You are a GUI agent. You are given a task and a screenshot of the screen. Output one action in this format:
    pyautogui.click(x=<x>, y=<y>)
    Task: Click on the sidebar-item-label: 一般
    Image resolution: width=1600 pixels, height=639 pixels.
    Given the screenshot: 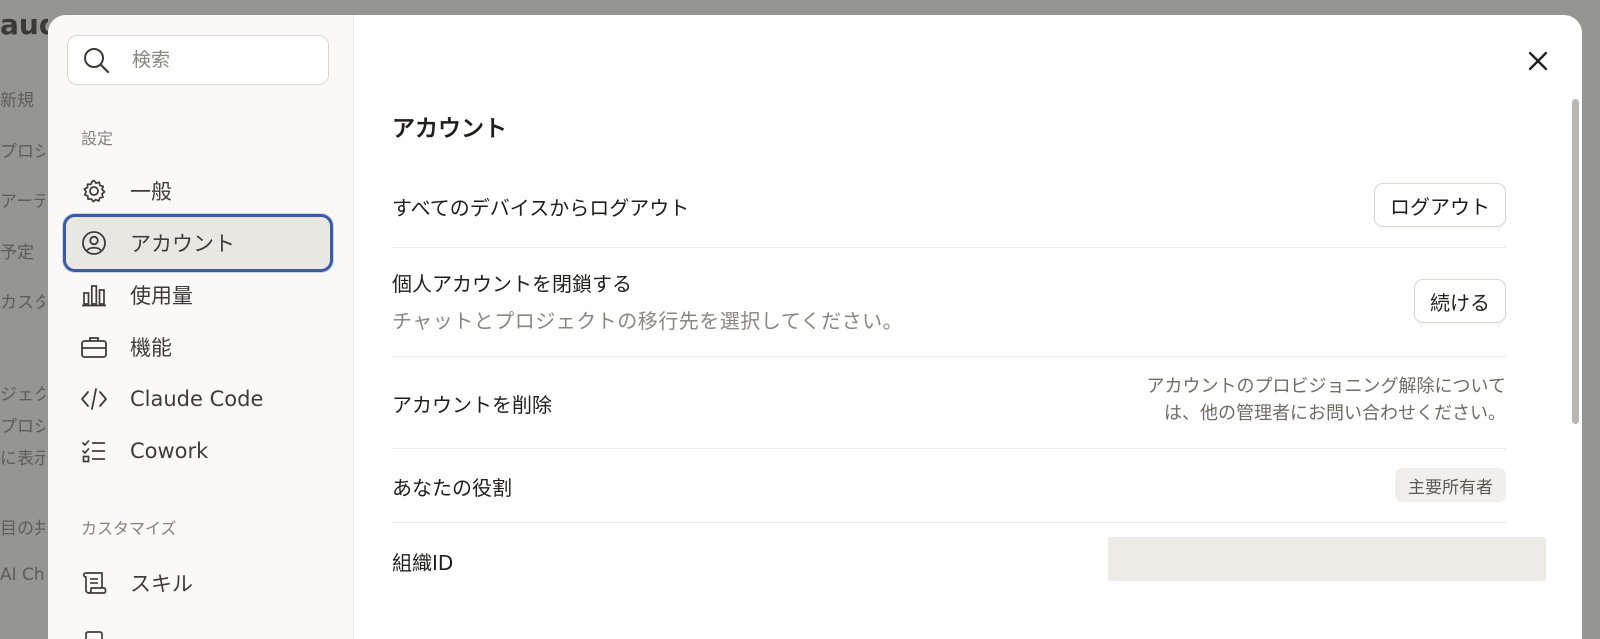 What is the action you would take?
    pyautogui.click(x=151, y=192)
    